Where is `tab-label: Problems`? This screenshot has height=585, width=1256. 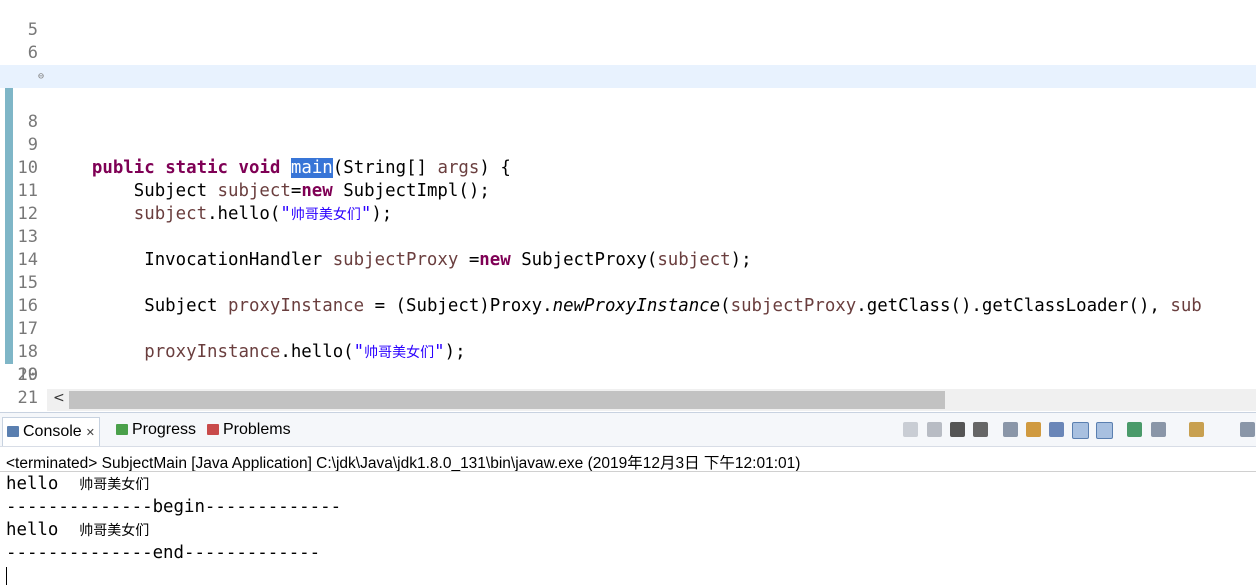 tab-label: Problems is located at coordinates (257, 429).